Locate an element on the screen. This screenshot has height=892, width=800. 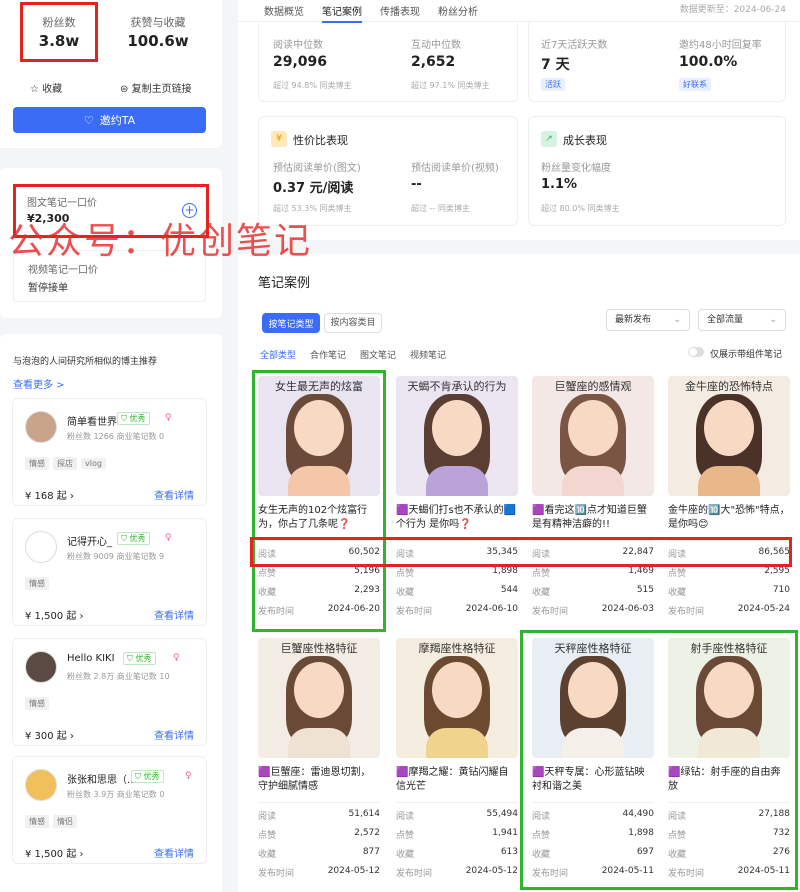
invite-button: ♡ 邀约TA is located at coordinates (109, 120).